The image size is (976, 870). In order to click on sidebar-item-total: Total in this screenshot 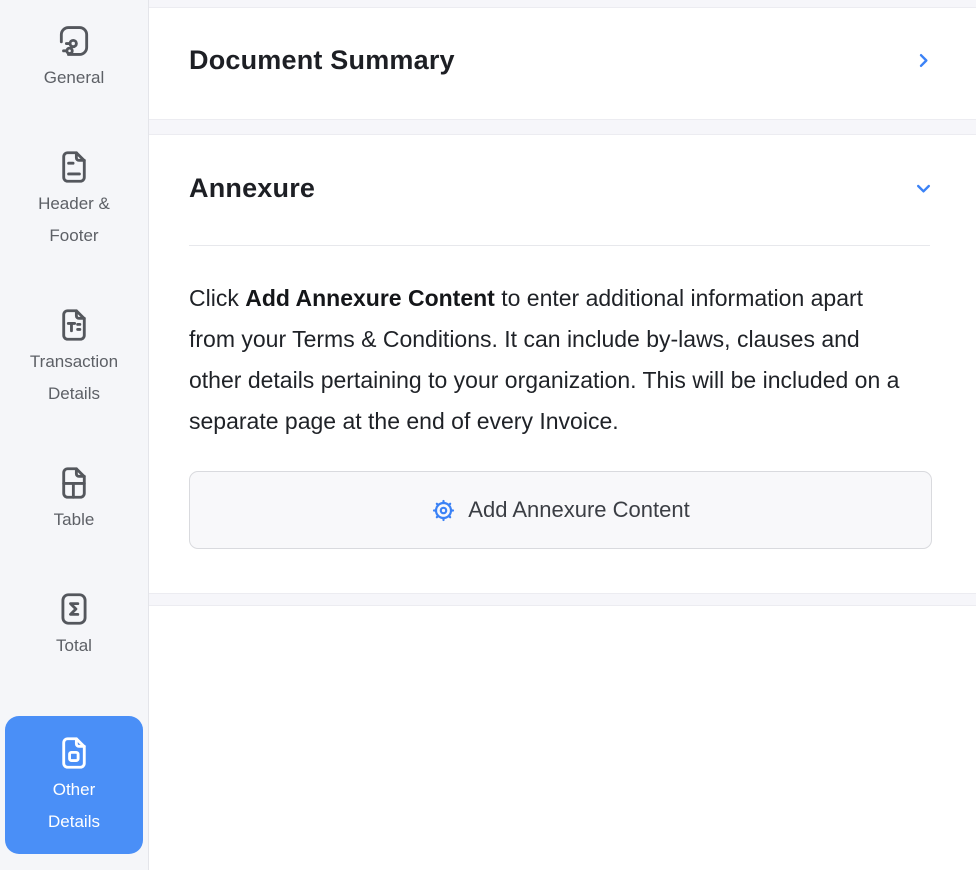, I will do `click(74, 626)`.